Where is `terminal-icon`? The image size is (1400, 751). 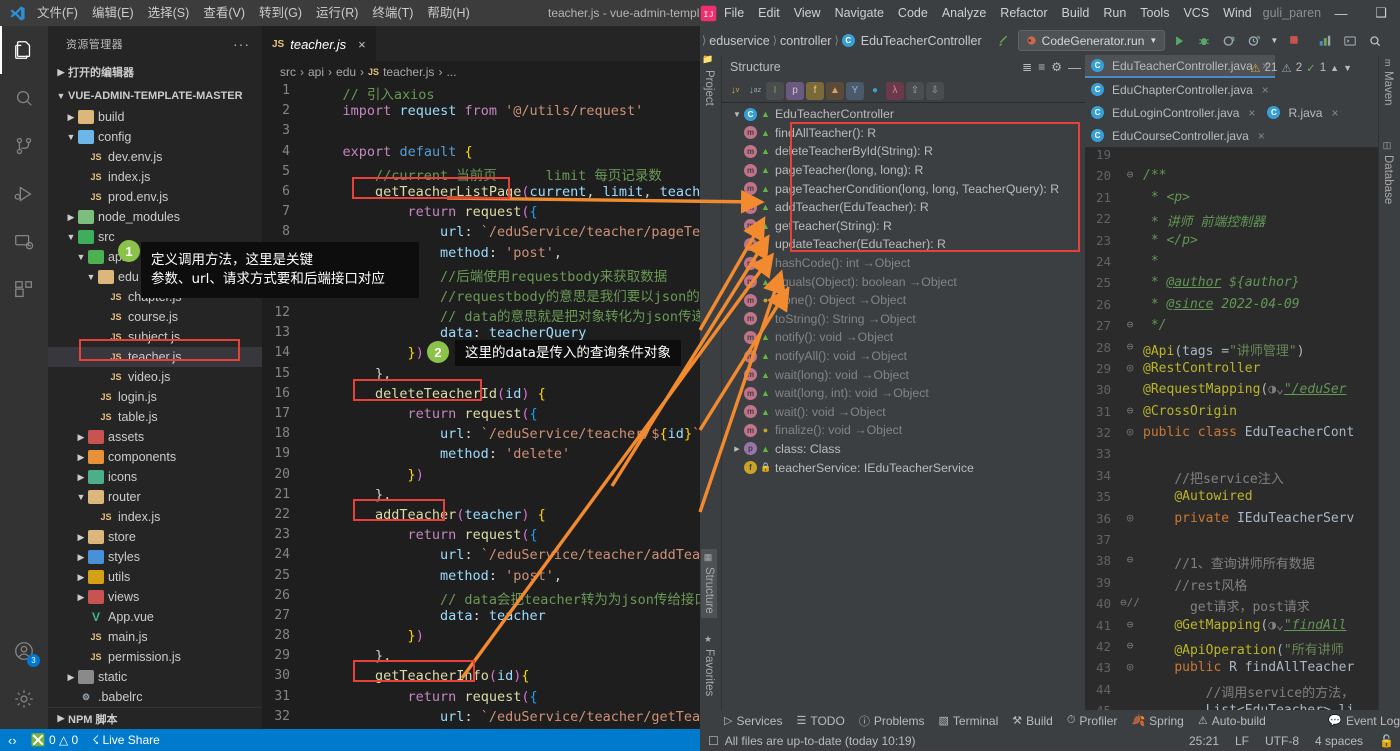
terminal-icon is located at coordinates (1350, 41).